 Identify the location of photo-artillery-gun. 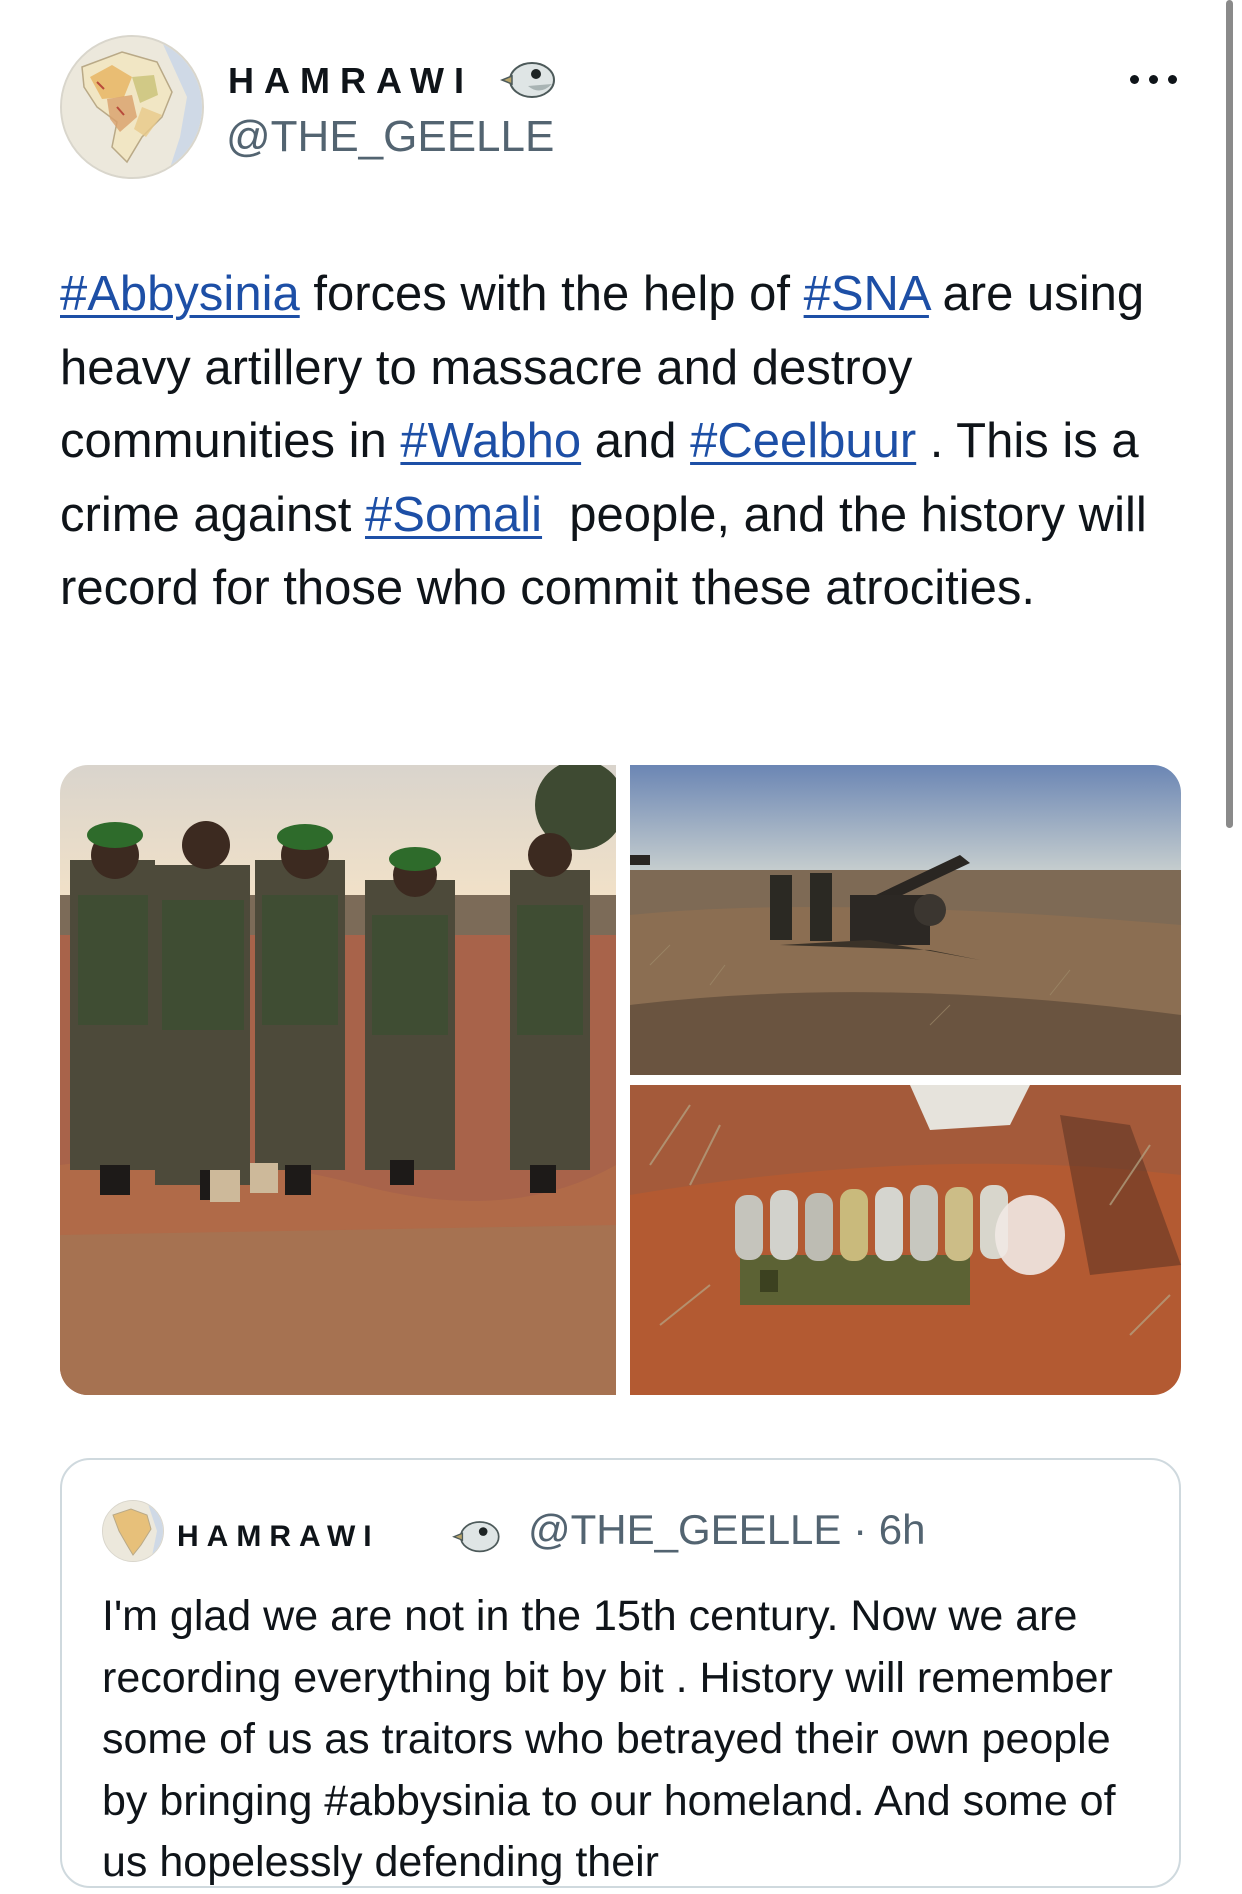
(905, 920).